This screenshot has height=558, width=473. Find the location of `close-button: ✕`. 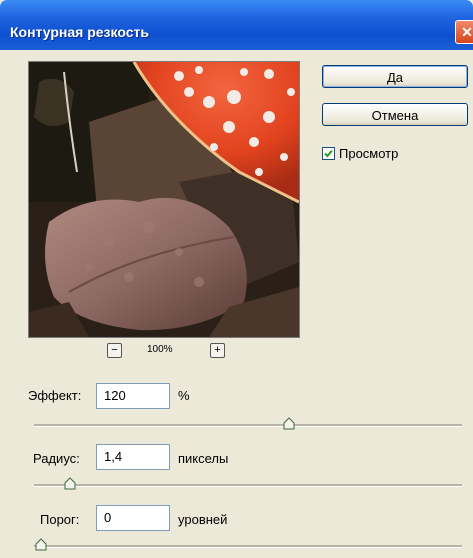

close-button: ✕ is located at coordinates (464, 32).